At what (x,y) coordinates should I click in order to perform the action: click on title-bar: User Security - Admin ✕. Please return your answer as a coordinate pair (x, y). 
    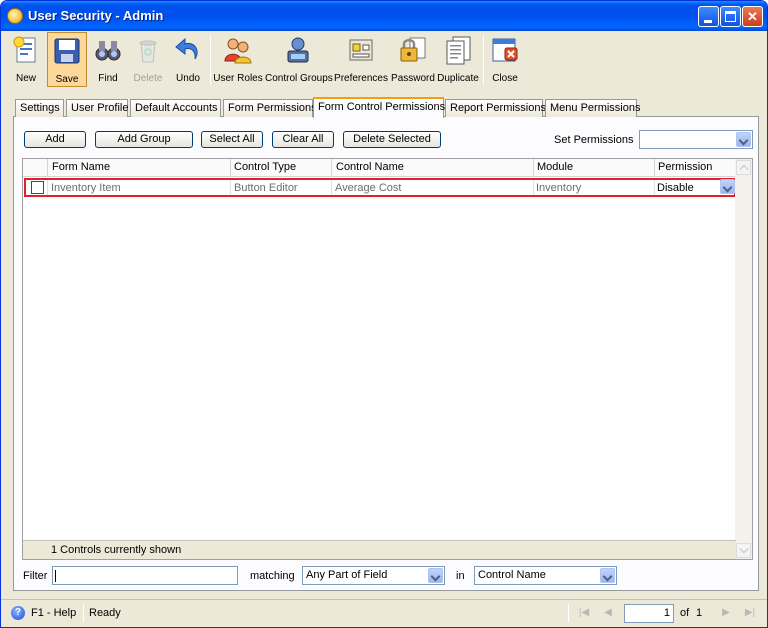
    Looking at the image, I should click on (384, 16).